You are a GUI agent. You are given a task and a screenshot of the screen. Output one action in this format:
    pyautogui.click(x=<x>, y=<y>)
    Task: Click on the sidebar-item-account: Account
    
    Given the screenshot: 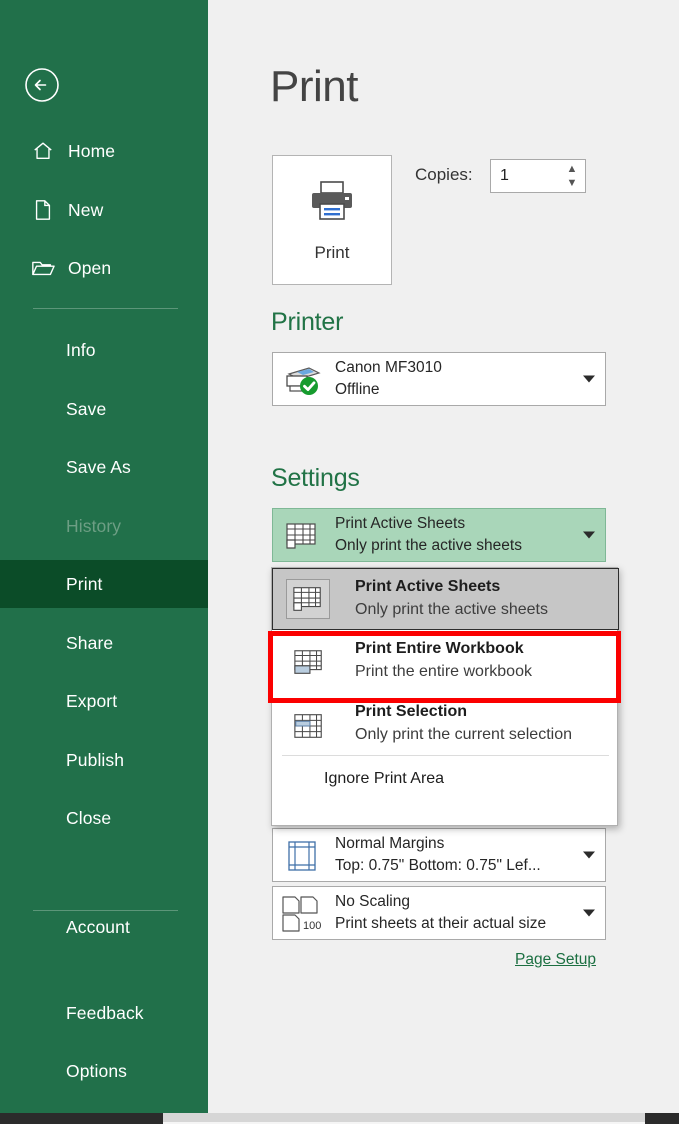 What is the action you would take?
    pyautogui.click(x=104, y=927)
    